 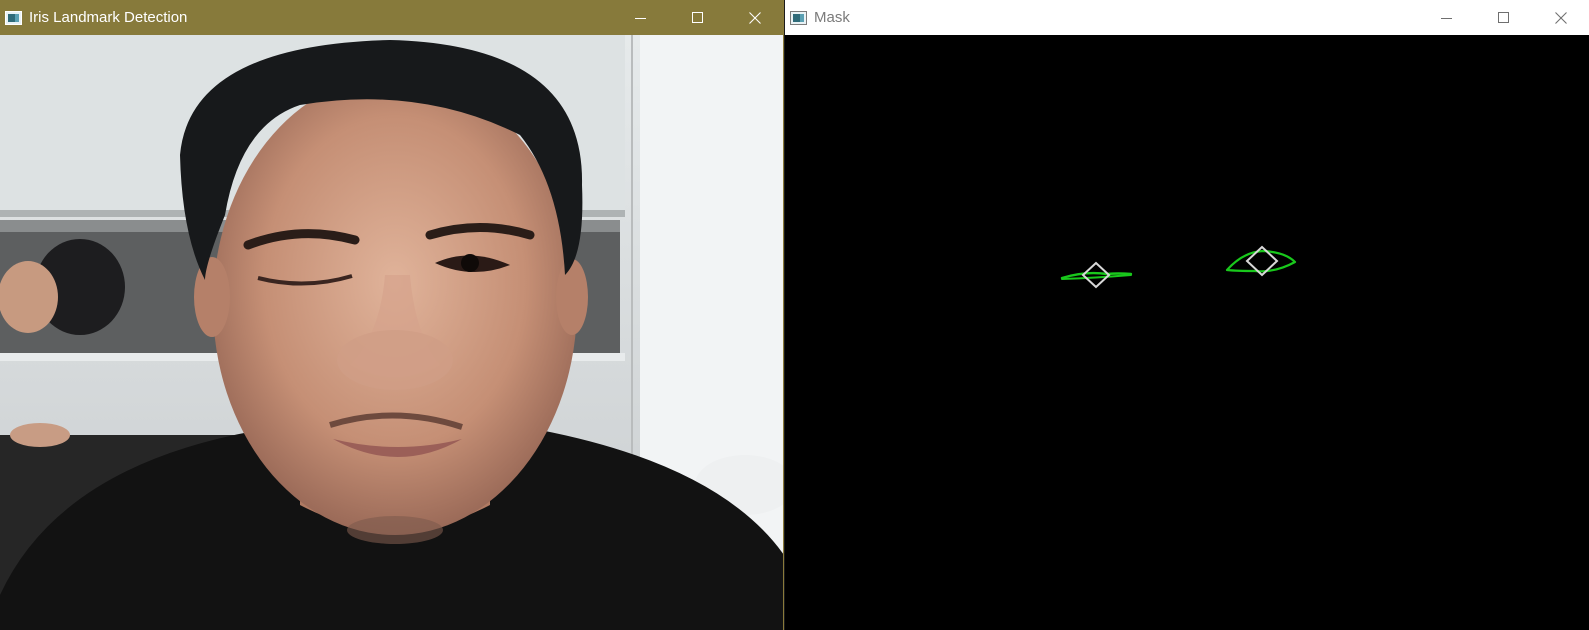 What do you see at coordinates (391, 17) in the screenshot?
I see `iris-titlebar: Iris Landmark Detection` at bounding box center [391, 17].